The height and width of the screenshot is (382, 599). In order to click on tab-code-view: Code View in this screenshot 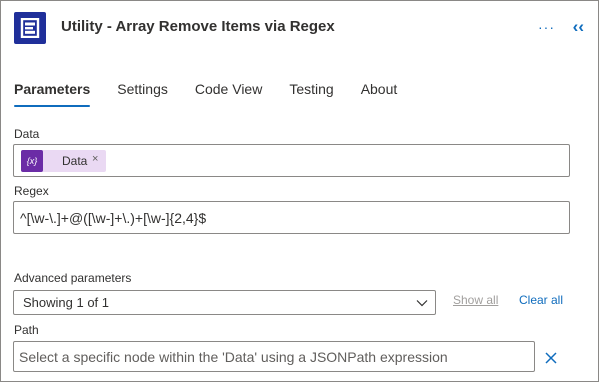, I will do `click(228, 93)`.